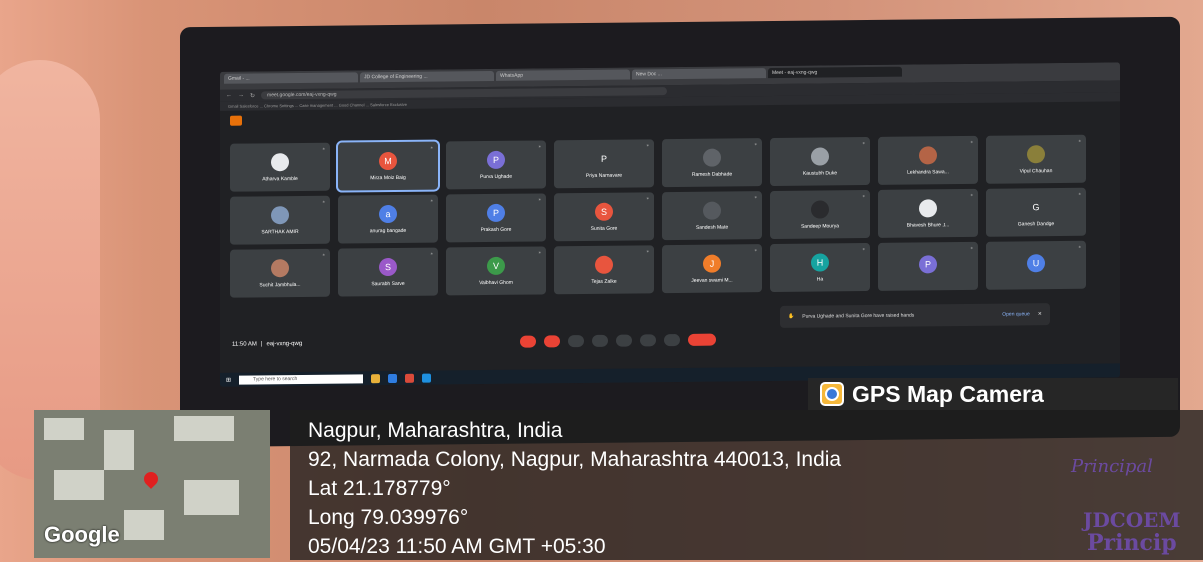 The width and height of the screenshot is (1203, 562). What do you see at coordinates (236, 120) in the screenshot?
I see `meet-logo-icon` at bounding box center [236, 120].